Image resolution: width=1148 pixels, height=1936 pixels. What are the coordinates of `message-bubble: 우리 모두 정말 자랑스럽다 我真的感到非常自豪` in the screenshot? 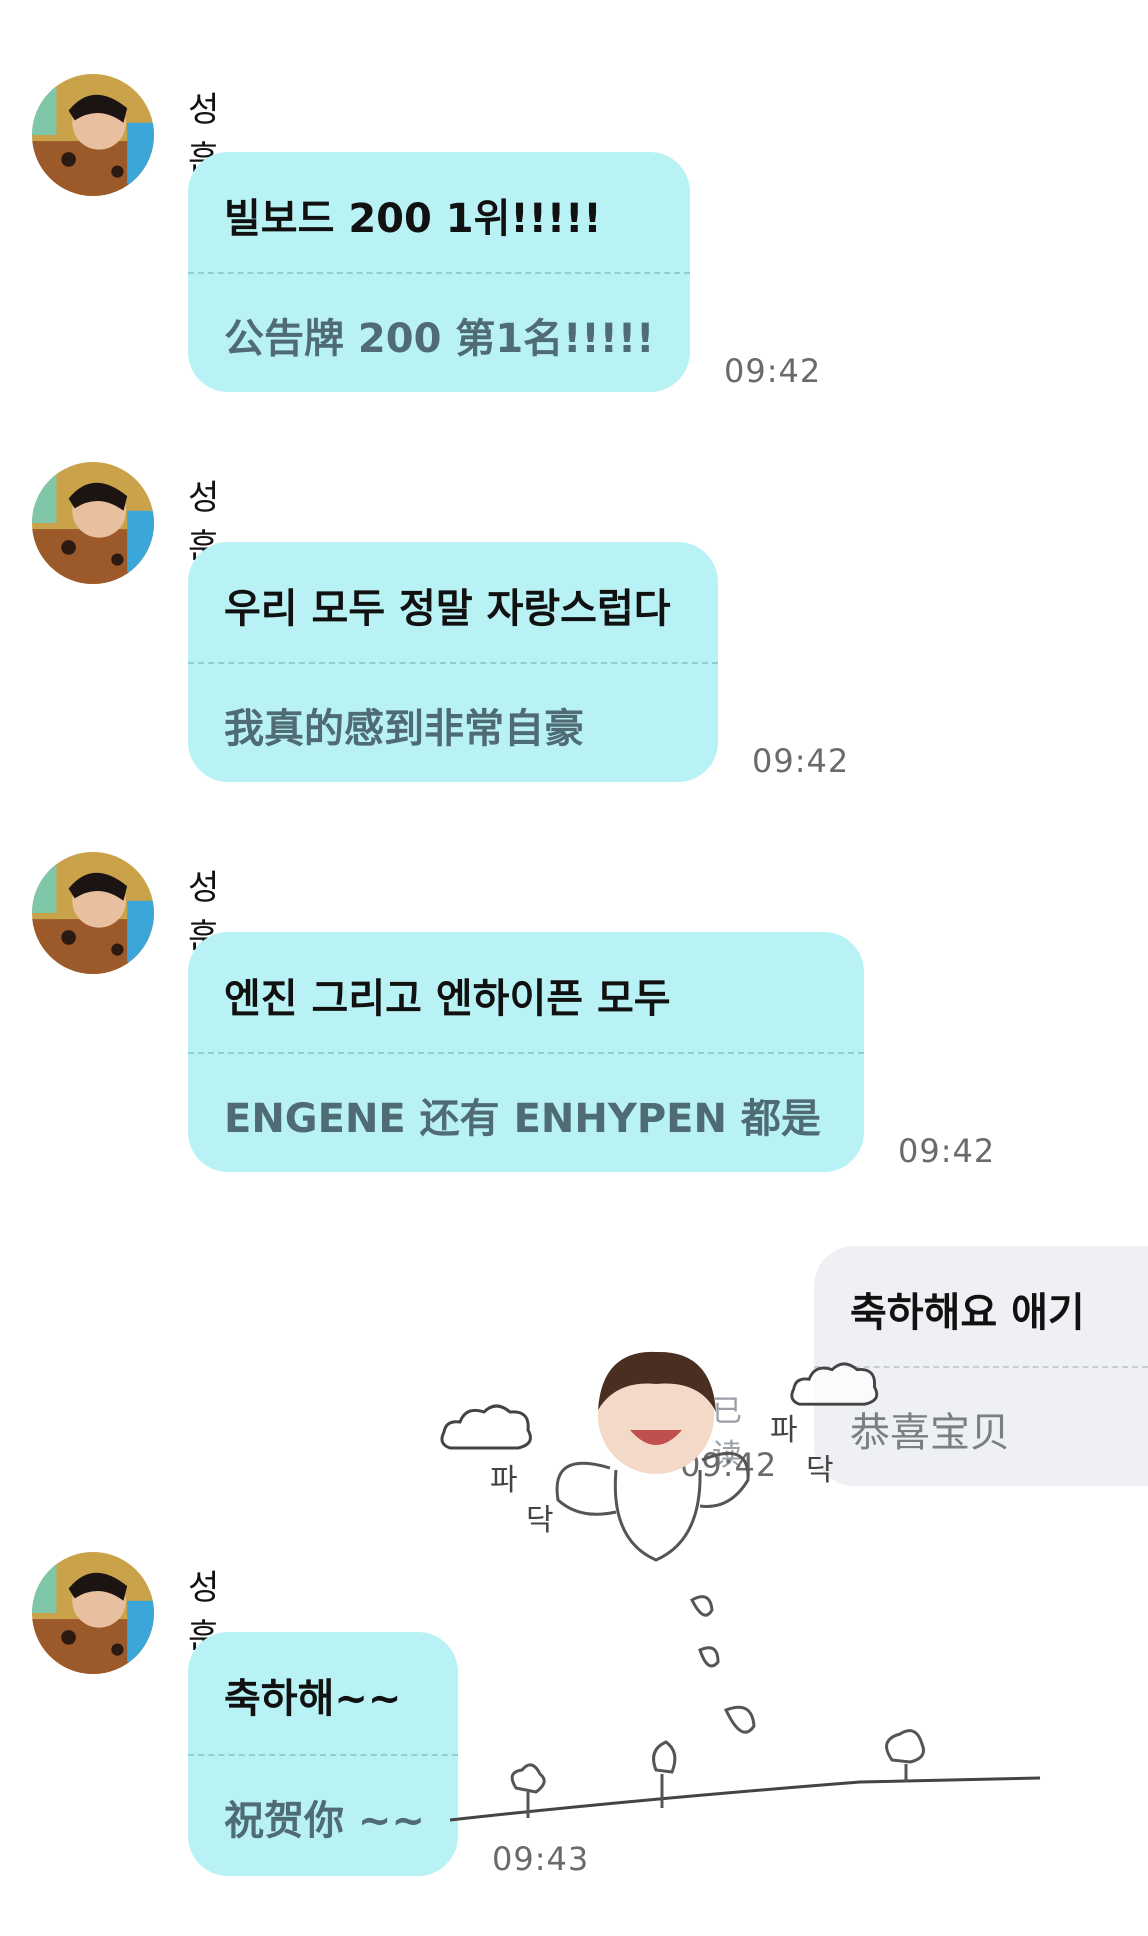 It's located at (453, 662).